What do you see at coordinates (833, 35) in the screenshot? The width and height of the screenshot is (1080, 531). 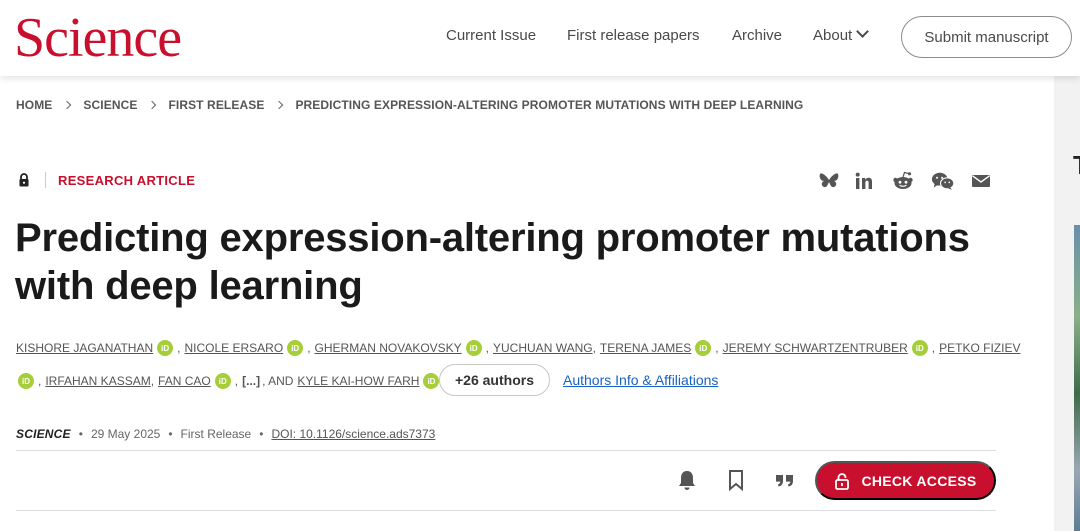 I see `nav-about-label: About` at bounding box center [833, 35].